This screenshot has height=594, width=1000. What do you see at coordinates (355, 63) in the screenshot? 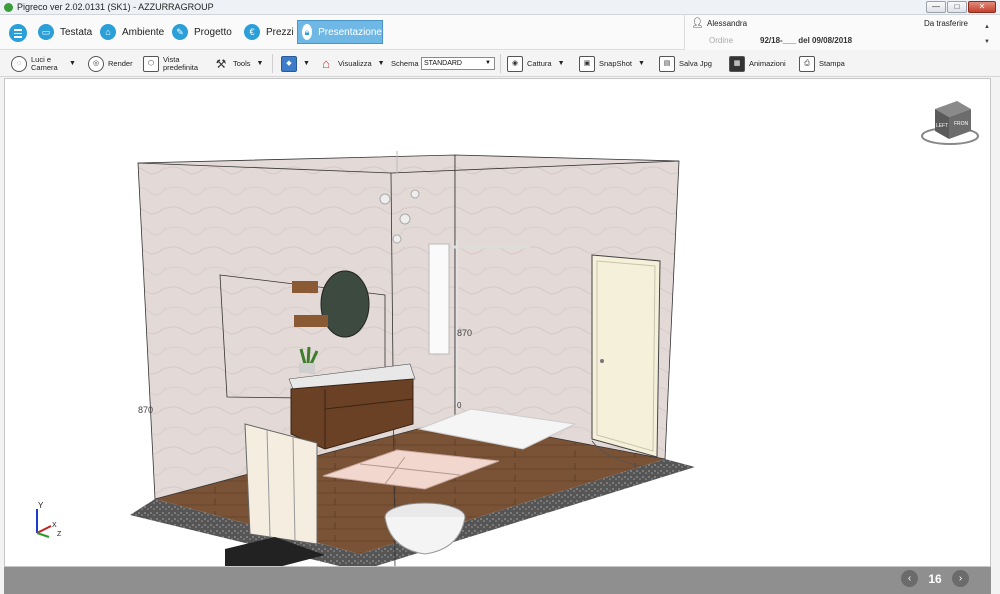
I see `visualize-label: Visualizza` at bounding box center [355, 63].